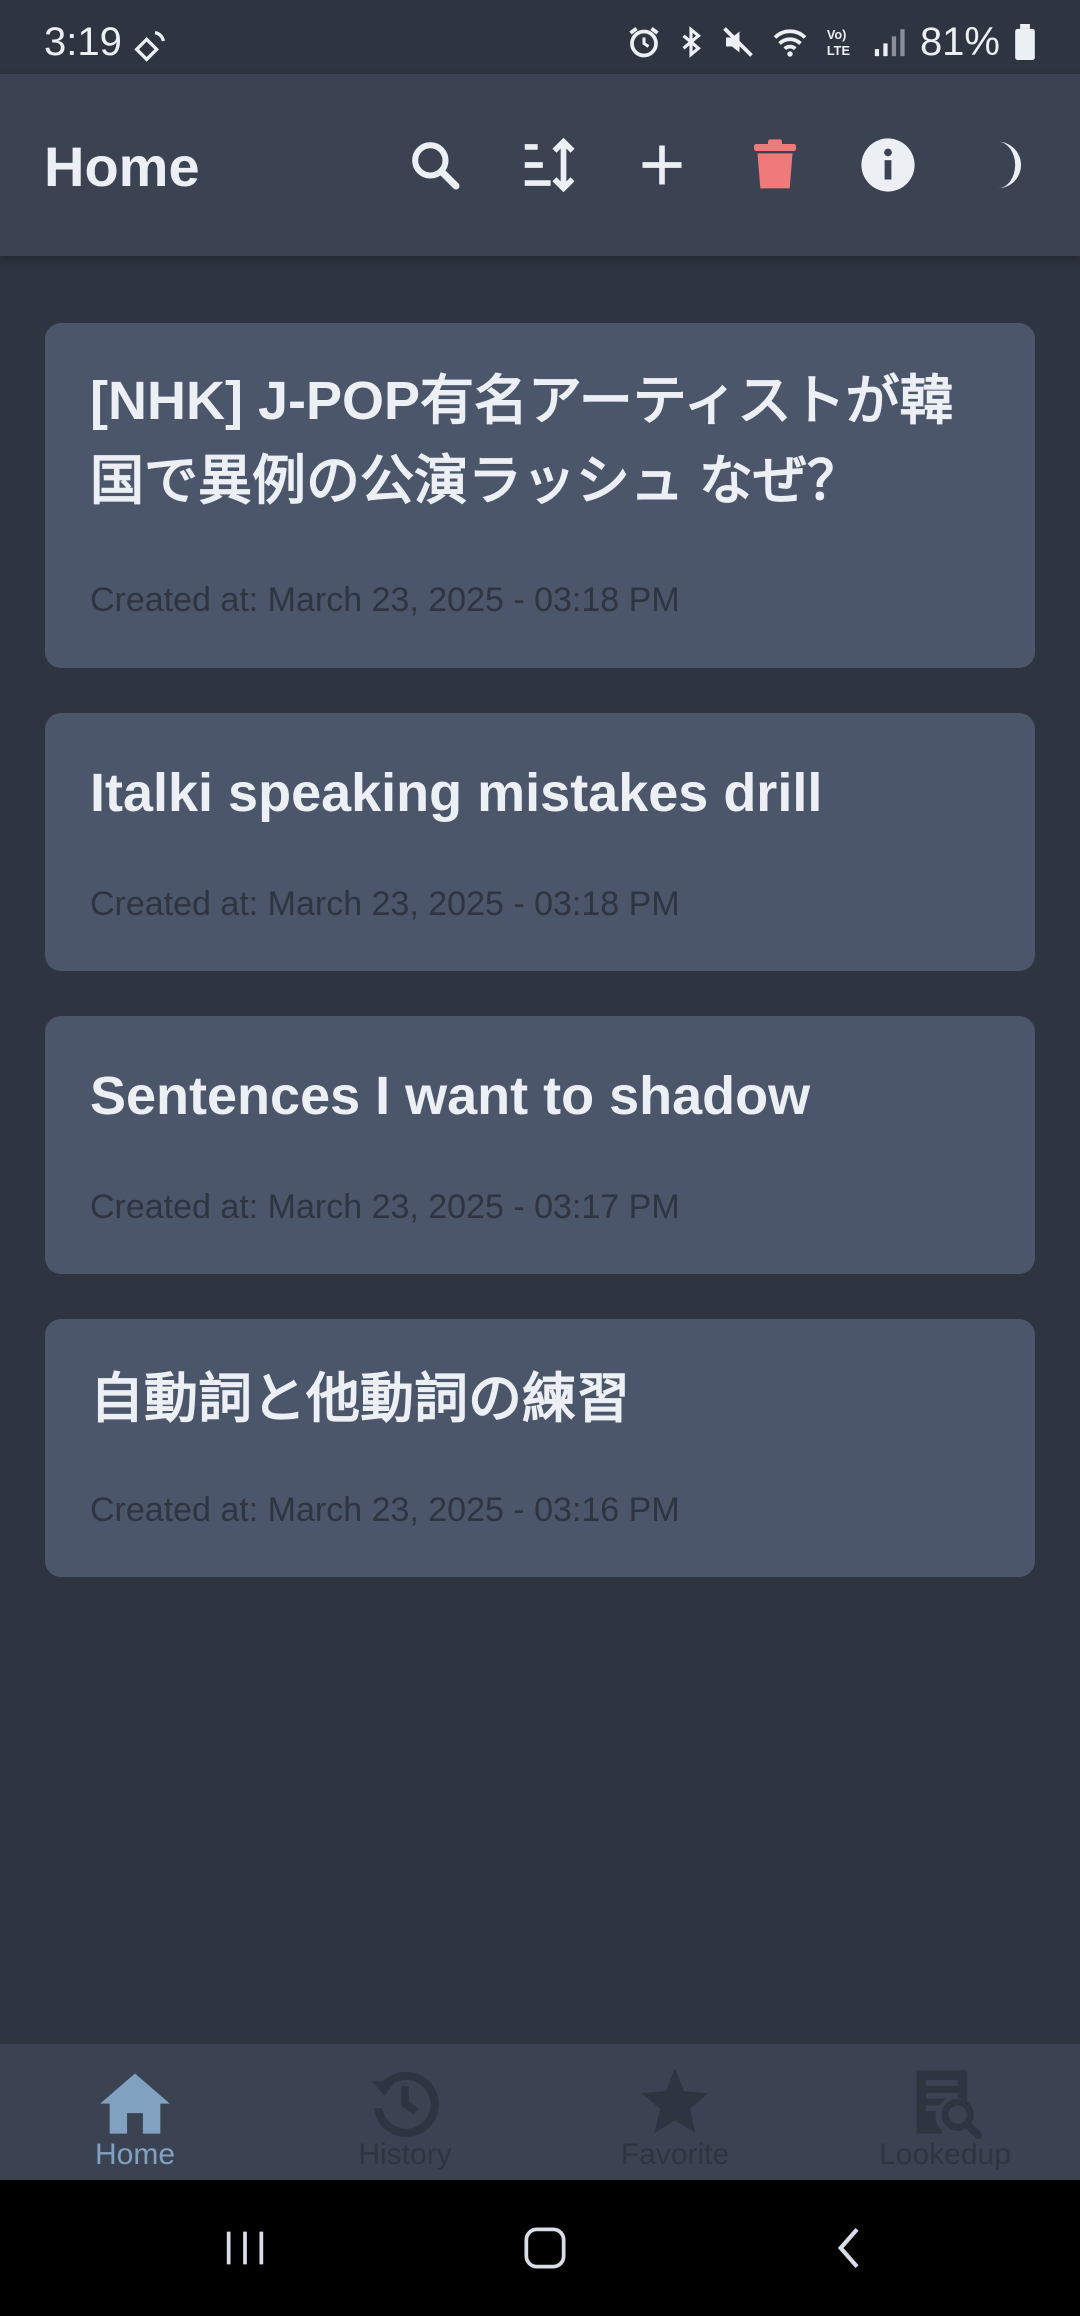  What do you see at coordinates (838, 50) in the screenshot?
I see `svg-text: LTE` at bounding box center [838, 50].